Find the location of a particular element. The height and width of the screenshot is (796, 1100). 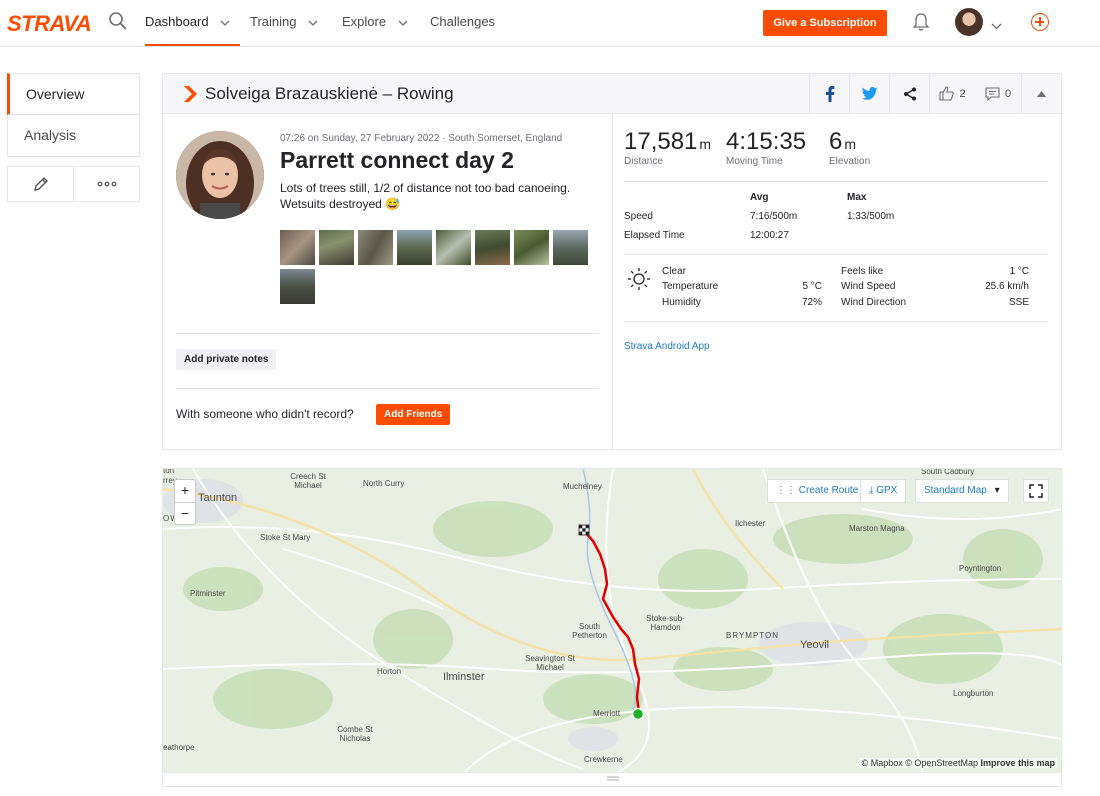

collapse-button is located at coordinates (1041, 93).